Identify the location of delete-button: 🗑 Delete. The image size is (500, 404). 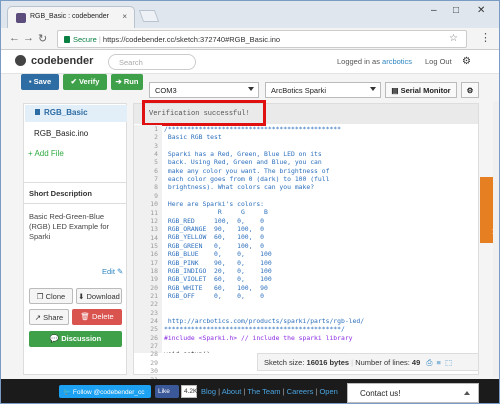
(97, 317).